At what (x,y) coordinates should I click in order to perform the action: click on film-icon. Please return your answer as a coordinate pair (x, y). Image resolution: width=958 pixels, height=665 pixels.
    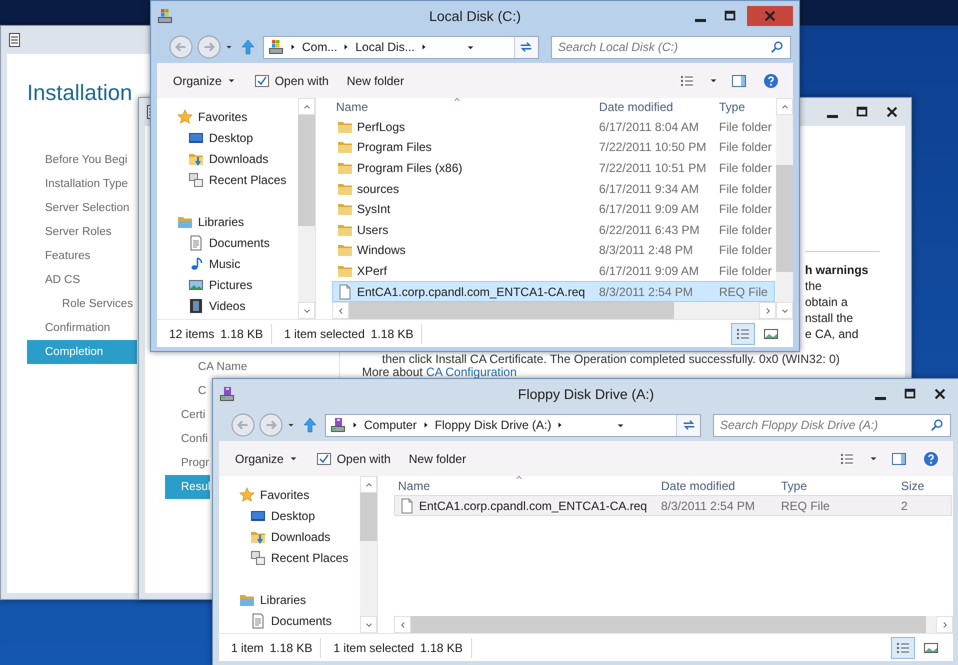
    Looking at the image, I should click on (196, 306).